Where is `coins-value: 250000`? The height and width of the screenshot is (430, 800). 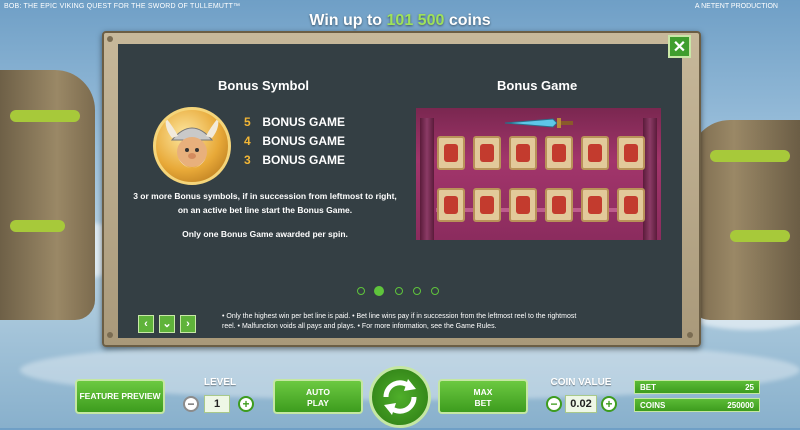 coins-value: 250000 is located at coordinates (740, 405).